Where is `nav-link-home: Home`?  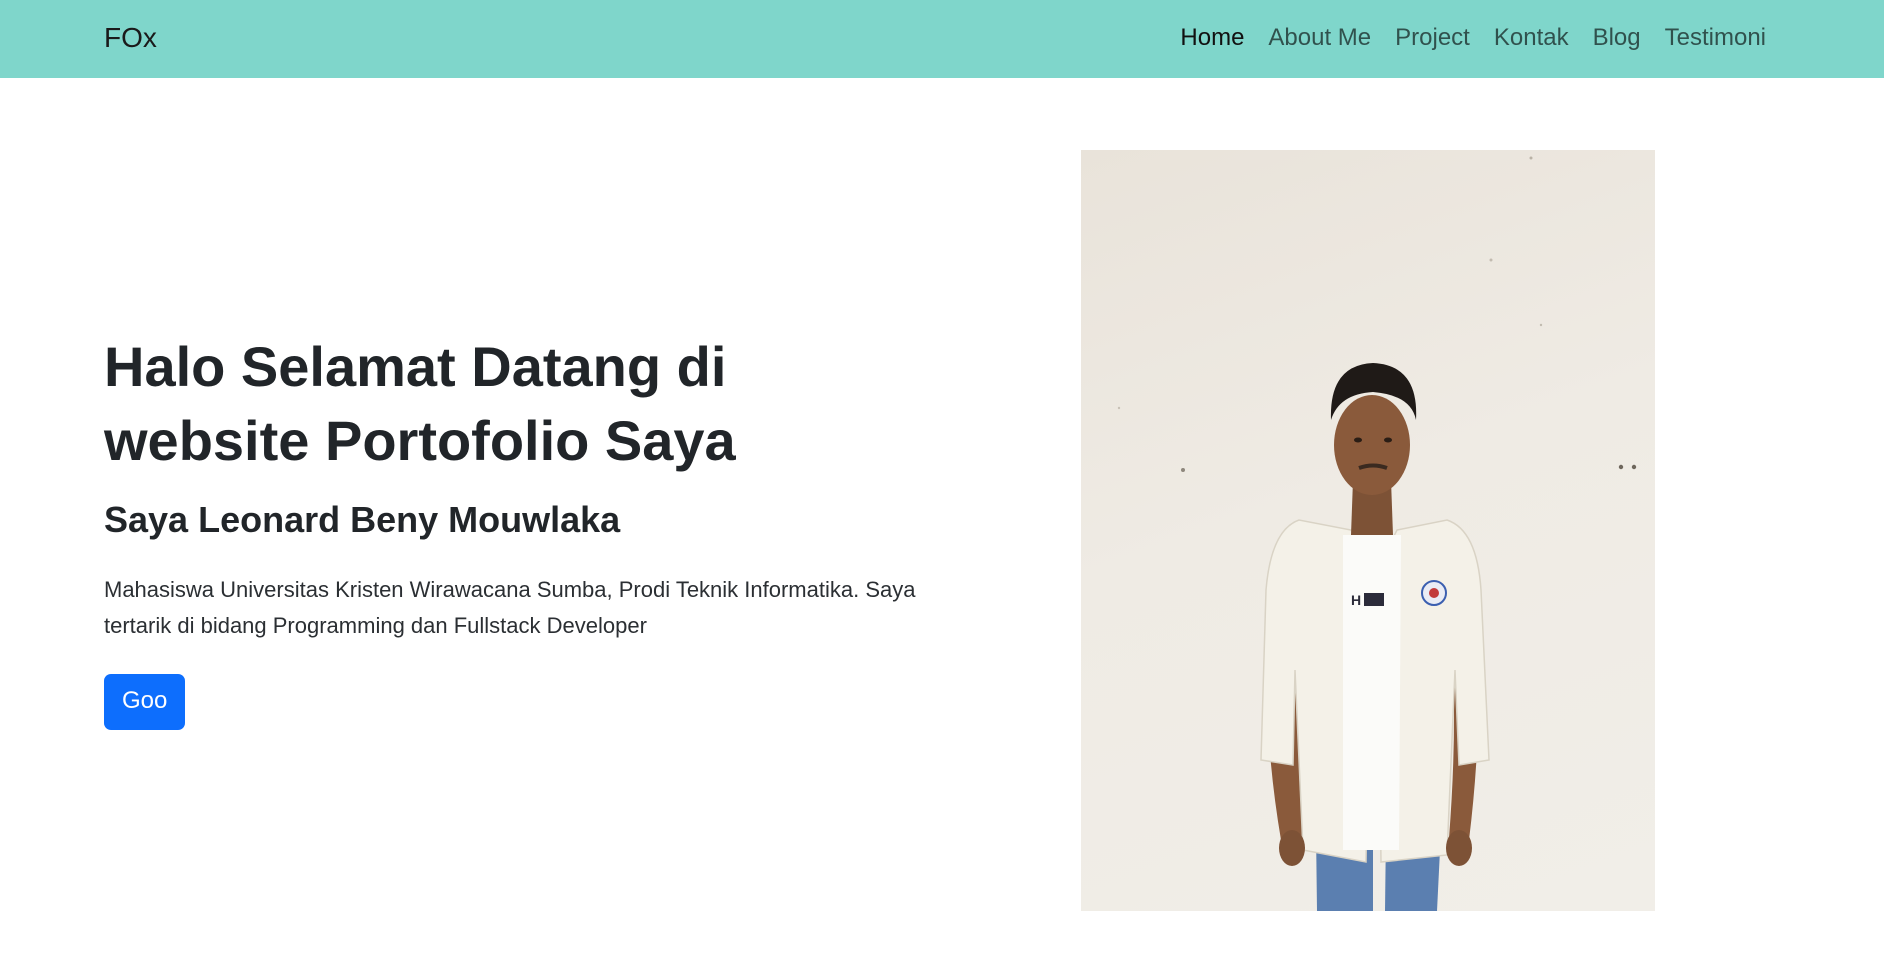 nav-link-home: Home is located at coordinates (1212, 37).